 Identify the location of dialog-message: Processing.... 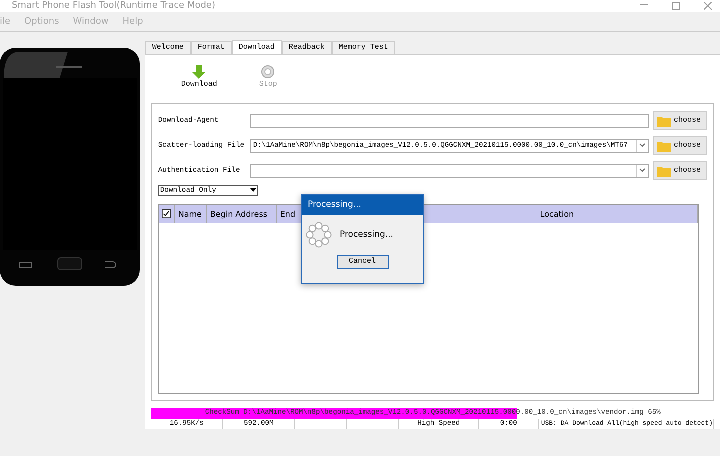
(367, 235).